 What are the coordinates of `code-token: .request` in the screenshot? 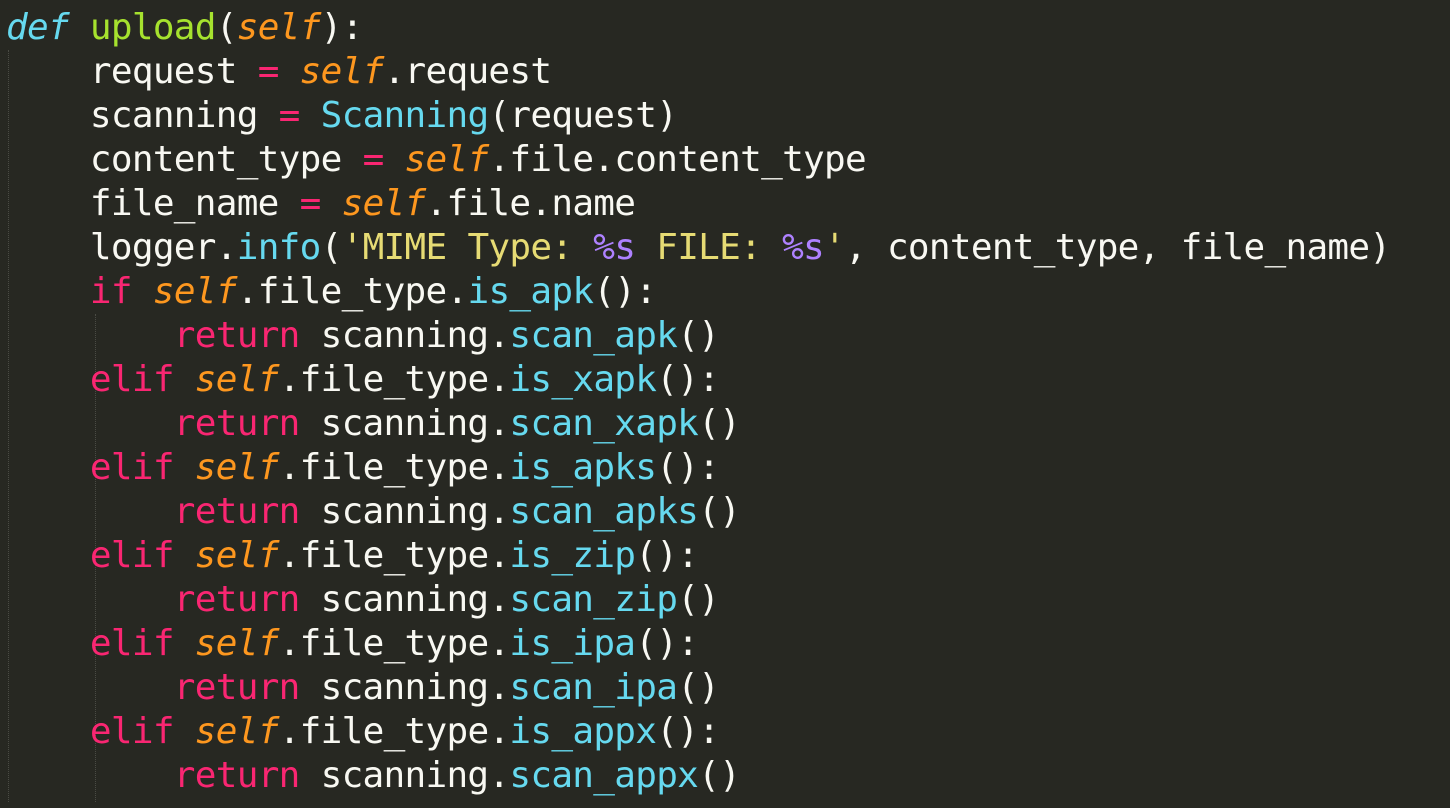 It's located at (467, 71).